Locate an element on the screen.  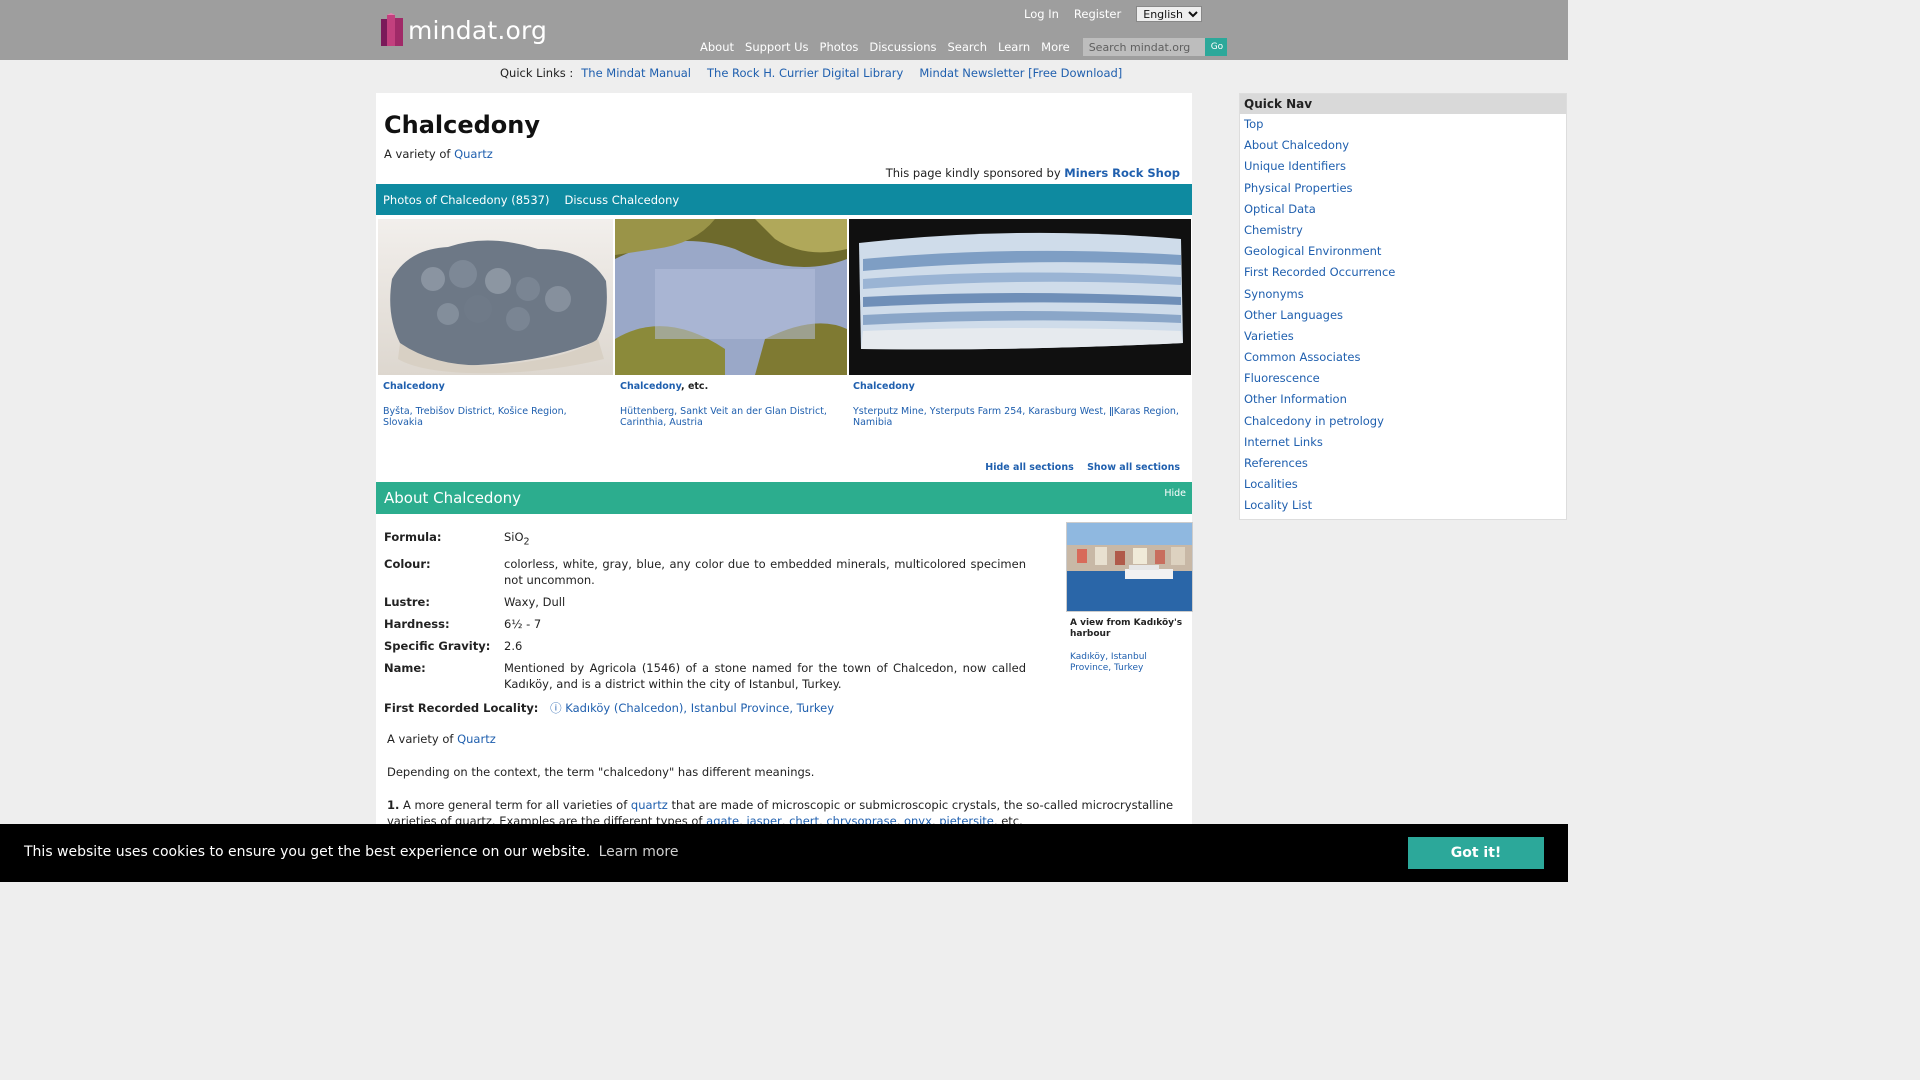
quick-link-library: The Rock H. Currier Digital Library is located at coordinates (805, 73).